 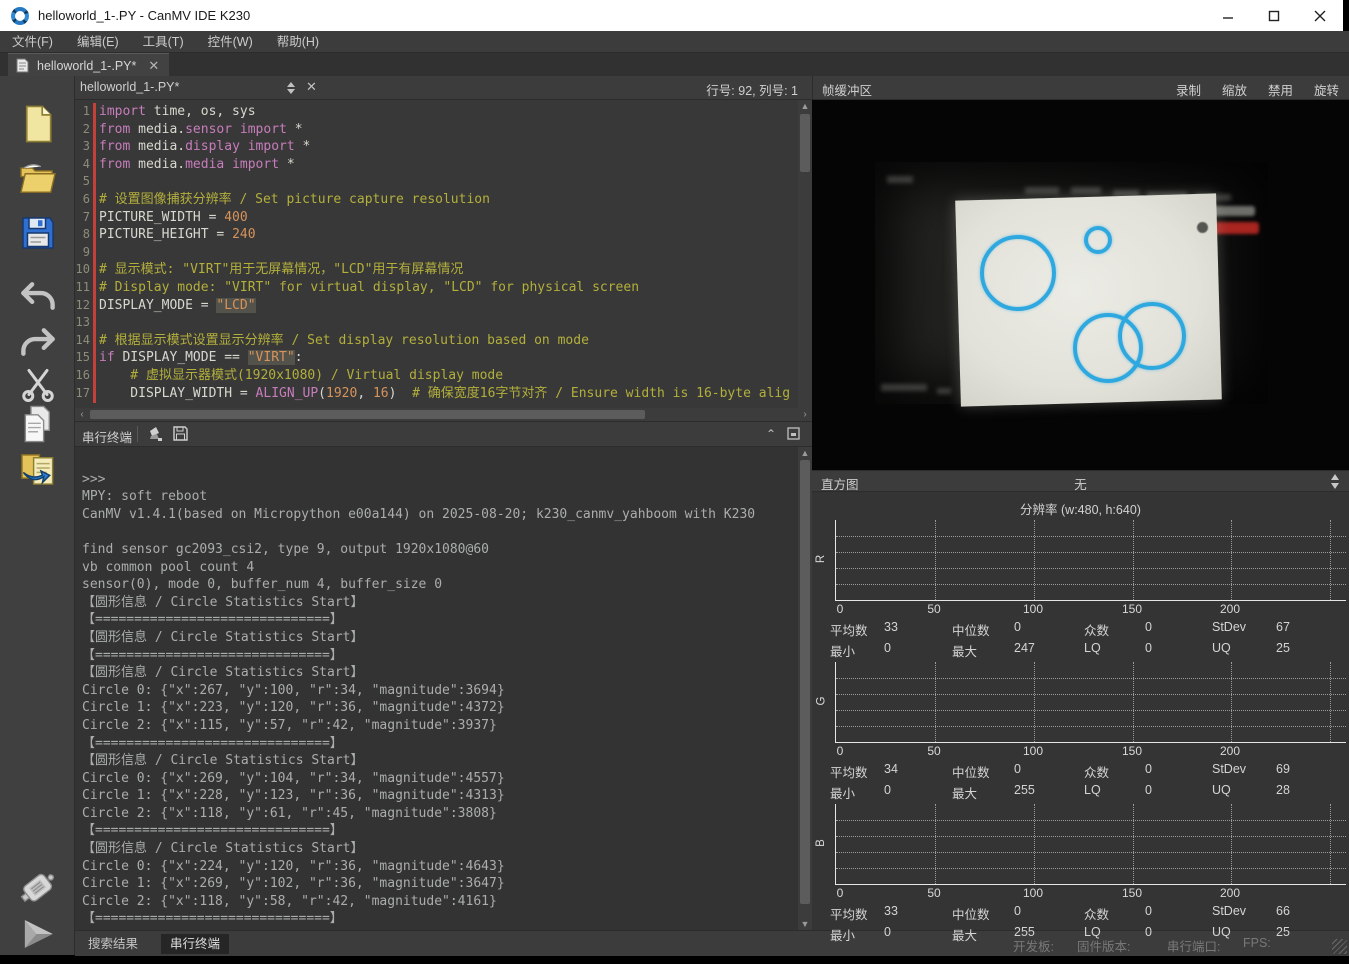 I want to click on framebuffer-action-button: 旋转, so click(x=1326, y=89).